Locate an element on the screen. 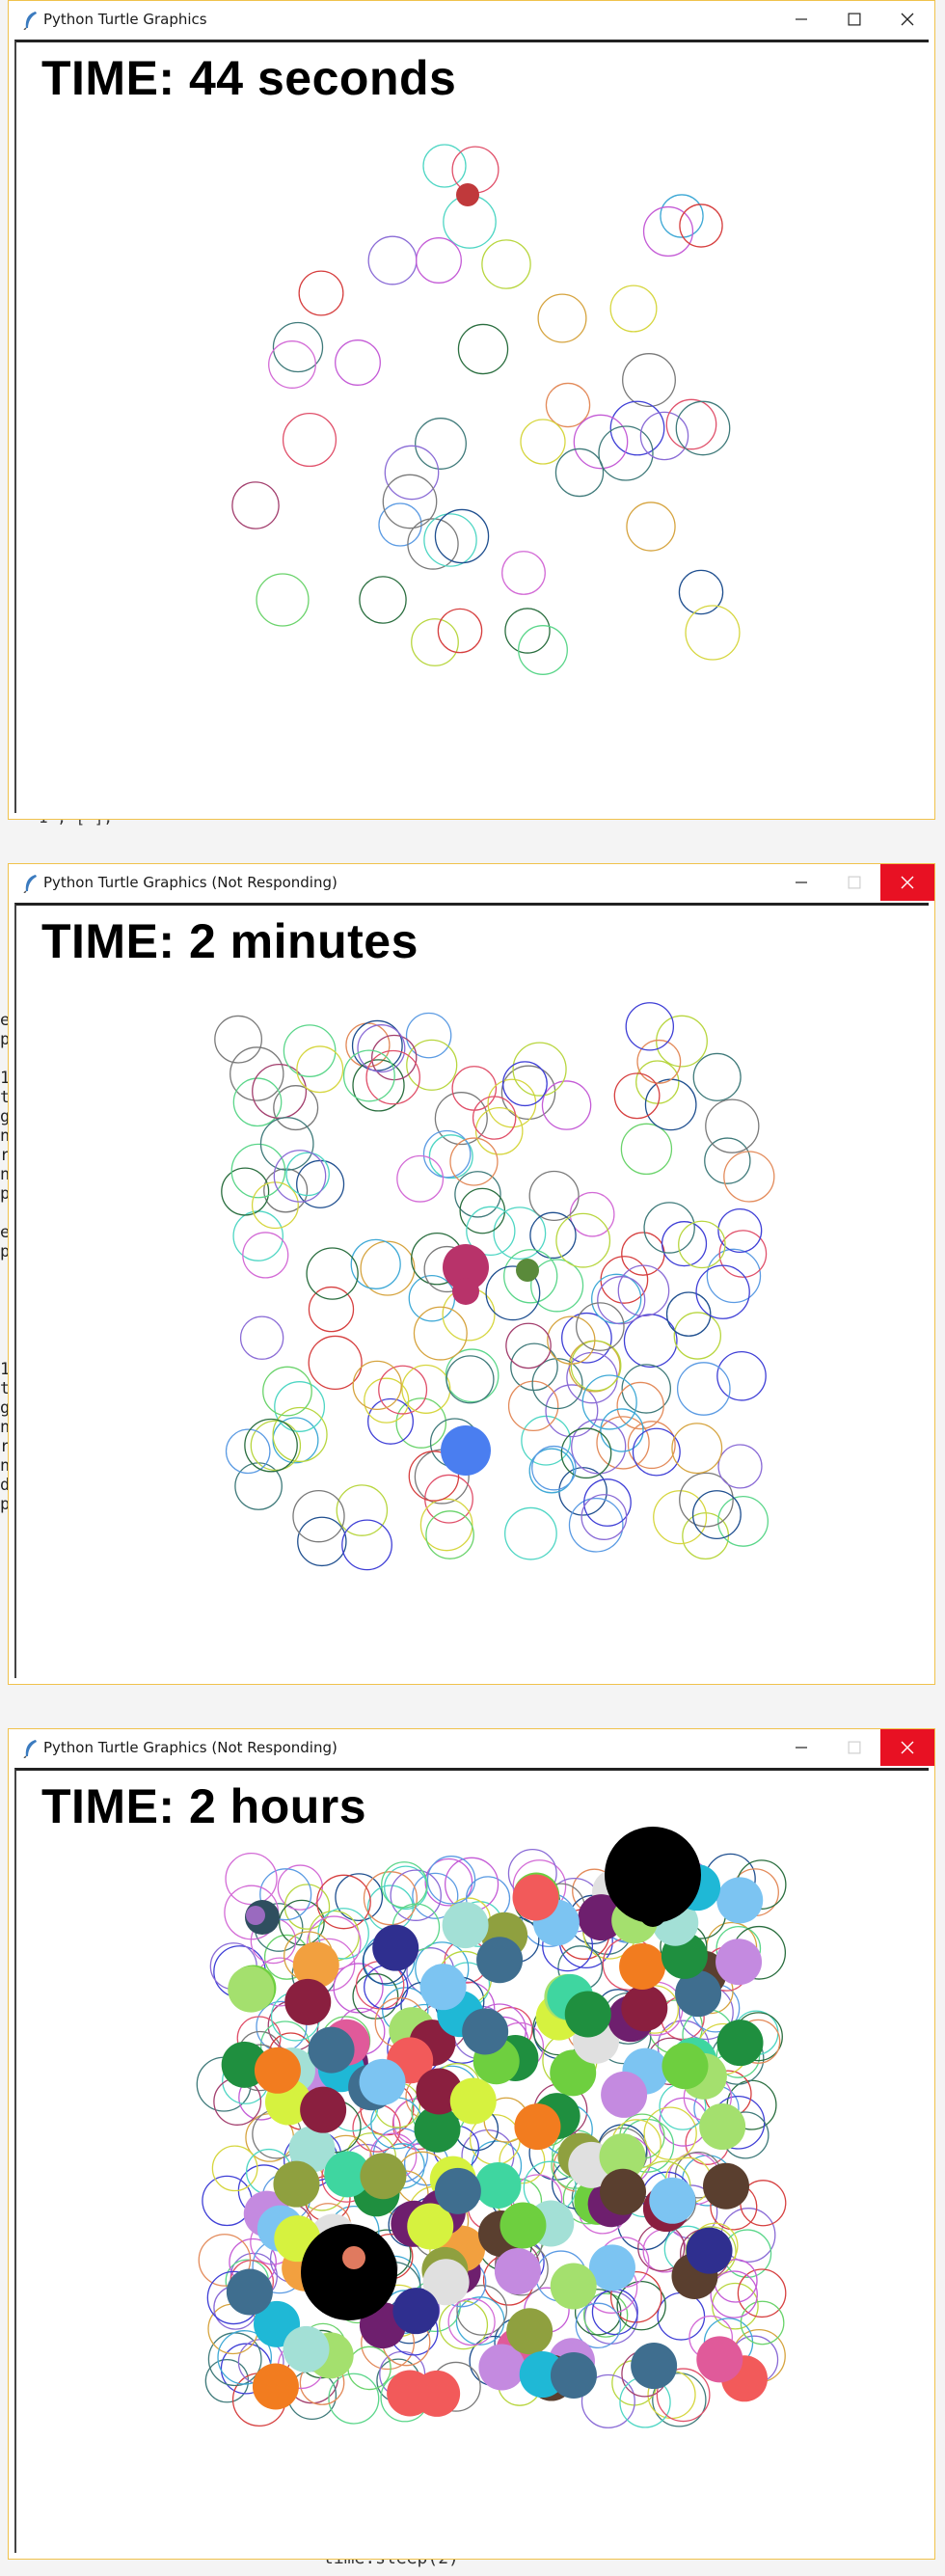  minimize-icon is located at coordinates (801, 19).